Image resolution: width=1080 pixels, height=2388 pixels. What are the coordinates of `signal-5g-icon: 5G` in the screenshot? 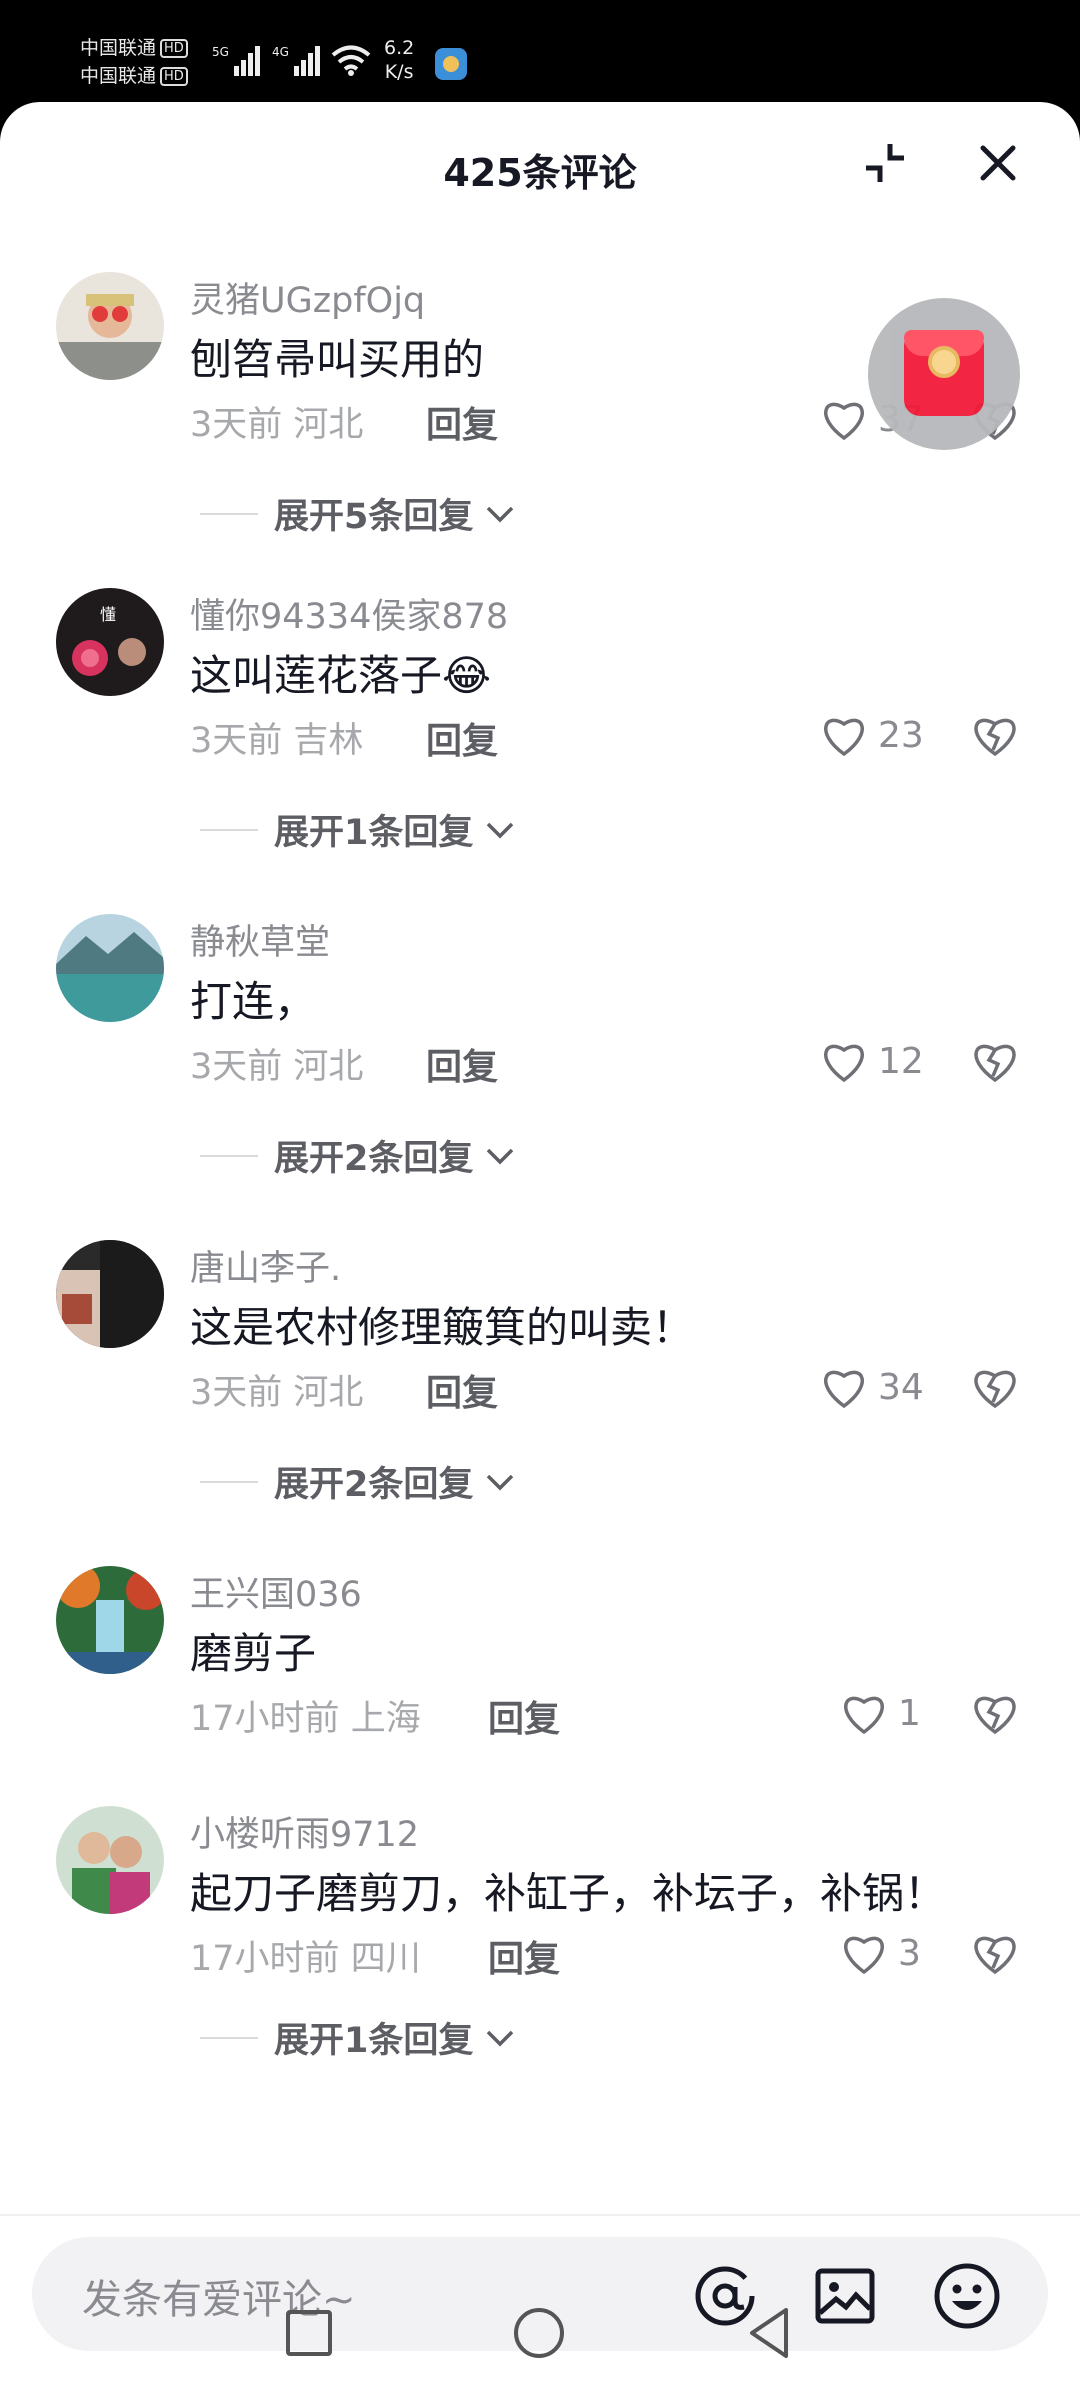 It's located at (236, 60).